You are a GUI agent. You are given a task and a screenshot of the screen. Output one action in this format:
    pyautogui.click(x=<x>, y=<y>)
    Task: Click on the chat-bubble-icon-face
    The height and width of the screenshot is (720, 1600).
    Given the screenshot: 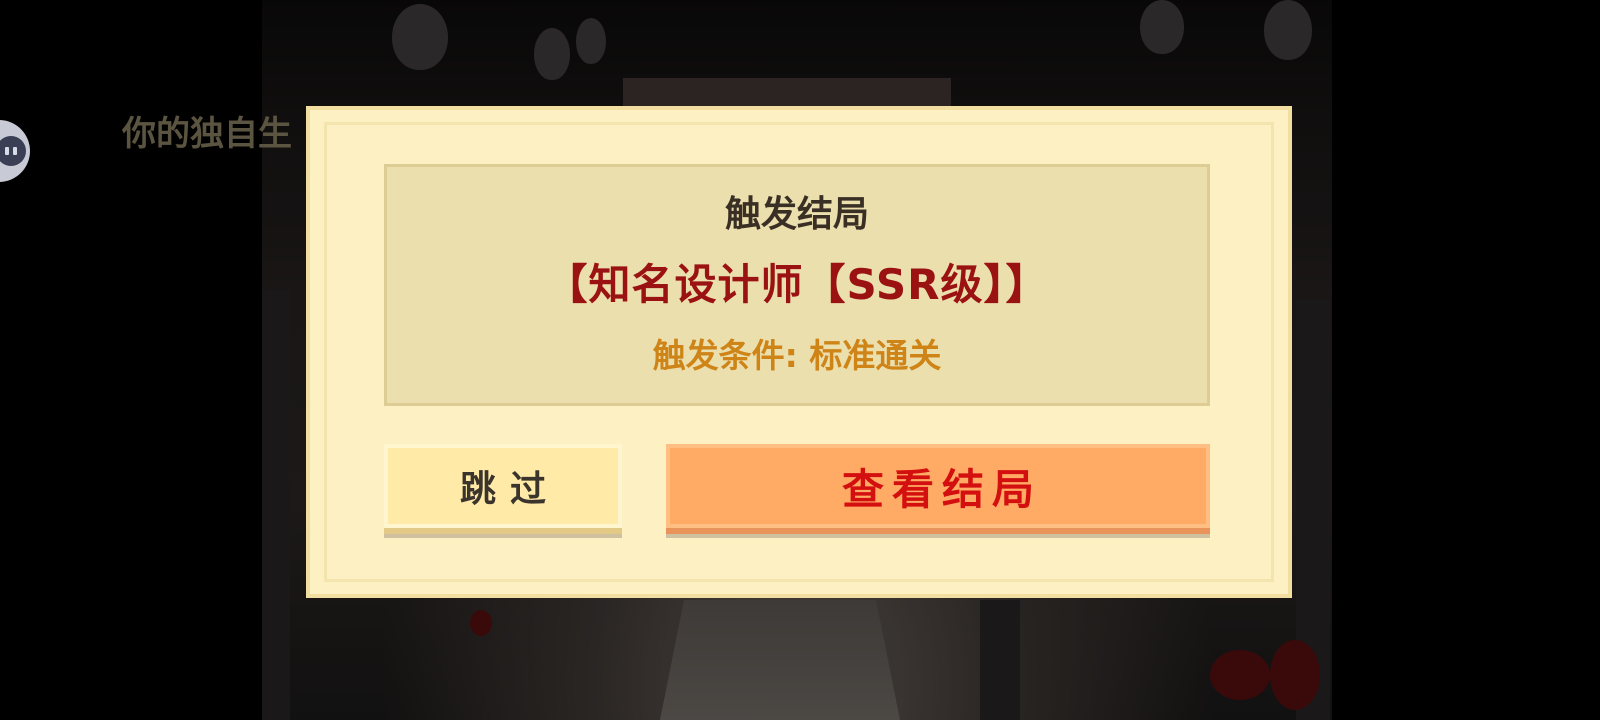 What is the action you would take?
    pyautogui.click(x=13, y=151)
    